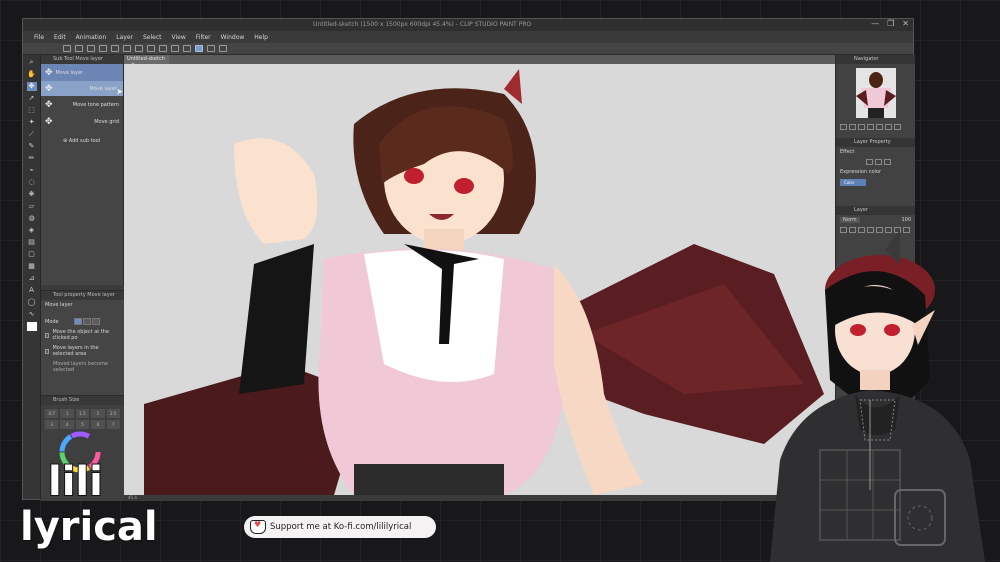 The width and height of the screenshot is (1000, 562). Describe the element at coordinates (861, 127) in the screenshot. I see `fit-icon` at that location.